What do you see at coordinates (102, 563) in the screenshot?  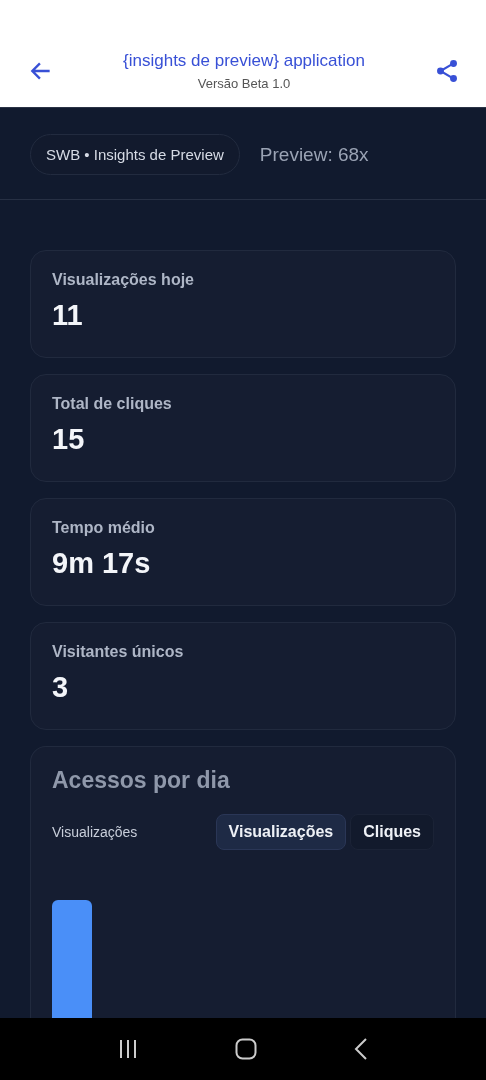 I see `stat-value: 9m 17s` at bounding box center [102, 563].